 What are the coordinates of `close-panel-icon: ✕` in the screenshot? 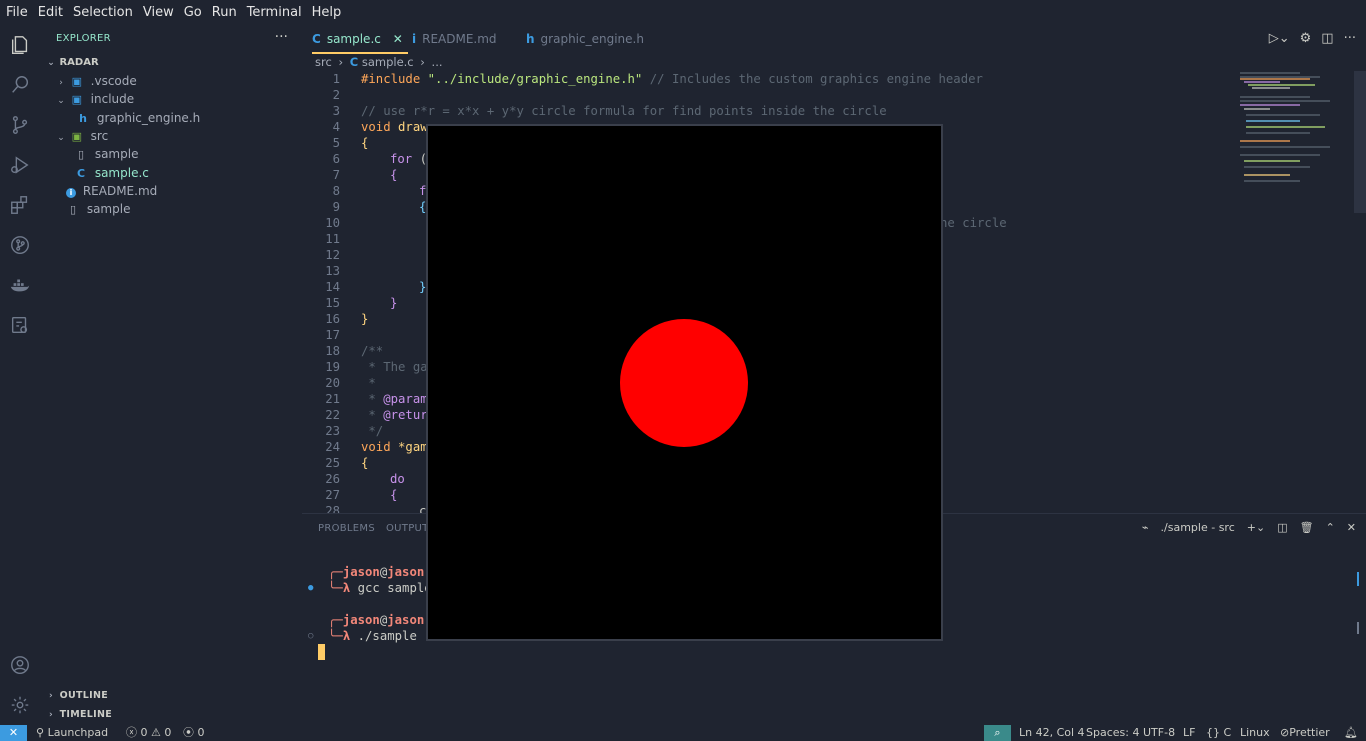 It's located at (1351, 527).